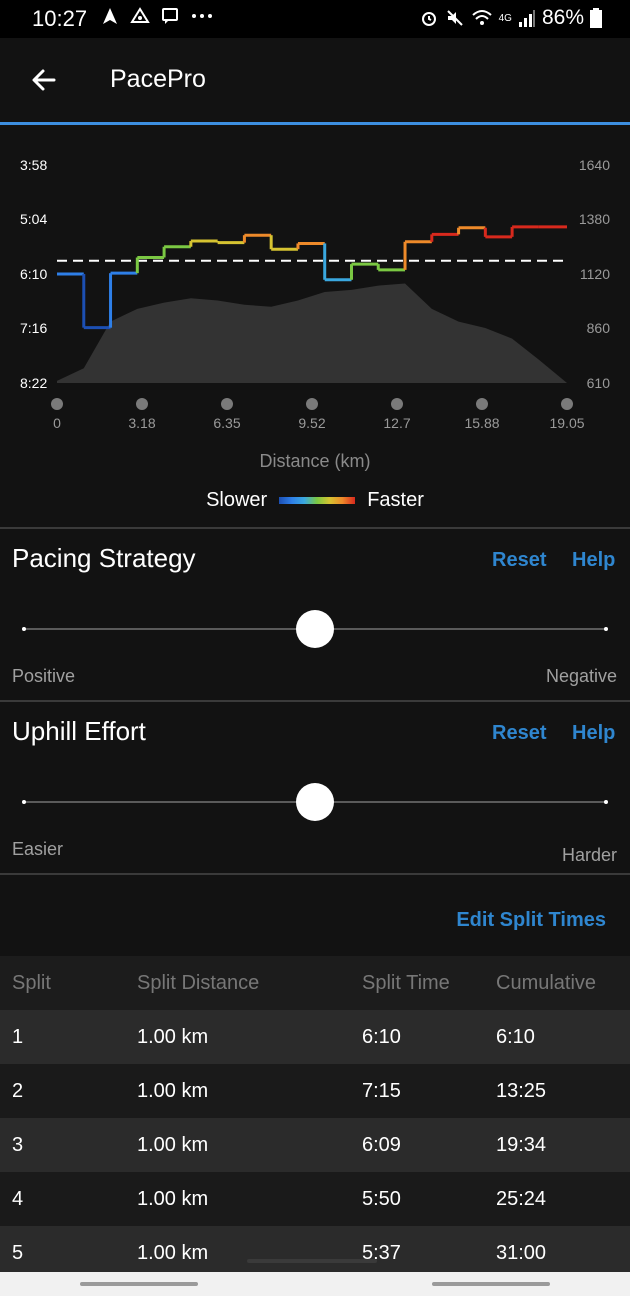  What do you see at coordinates (482, 423) in the screenshot?
I see `x-tick-label: 15.88` at bounding box center [482, 423].